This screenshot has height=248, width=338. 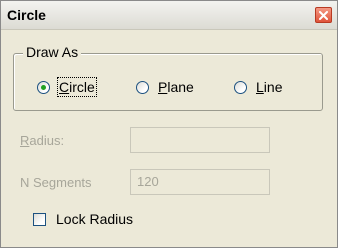 I want to click on radio-circle: Circle, so click(x=67, y=87).